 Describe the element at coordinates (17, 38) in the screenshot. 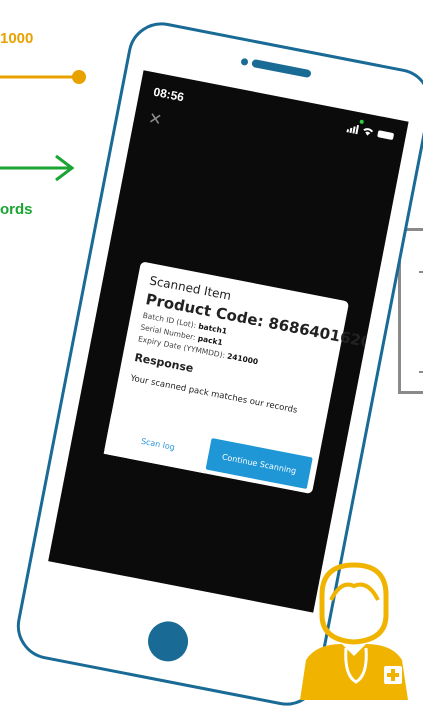

I see `yellow-callout-text: 1000` at that location.